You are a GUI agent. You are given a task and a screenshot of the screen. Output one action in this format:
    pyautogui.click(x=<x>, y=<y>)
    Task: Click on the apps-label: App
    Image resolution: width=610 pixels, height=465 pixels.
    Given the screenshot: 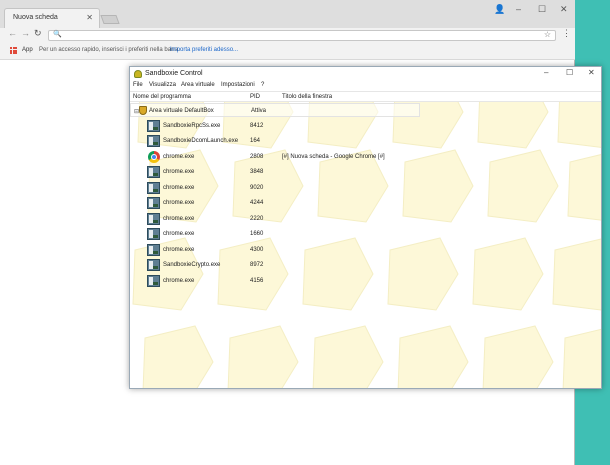 What is the action you would take?
    pyautogui.click(x=27, y=50)
    